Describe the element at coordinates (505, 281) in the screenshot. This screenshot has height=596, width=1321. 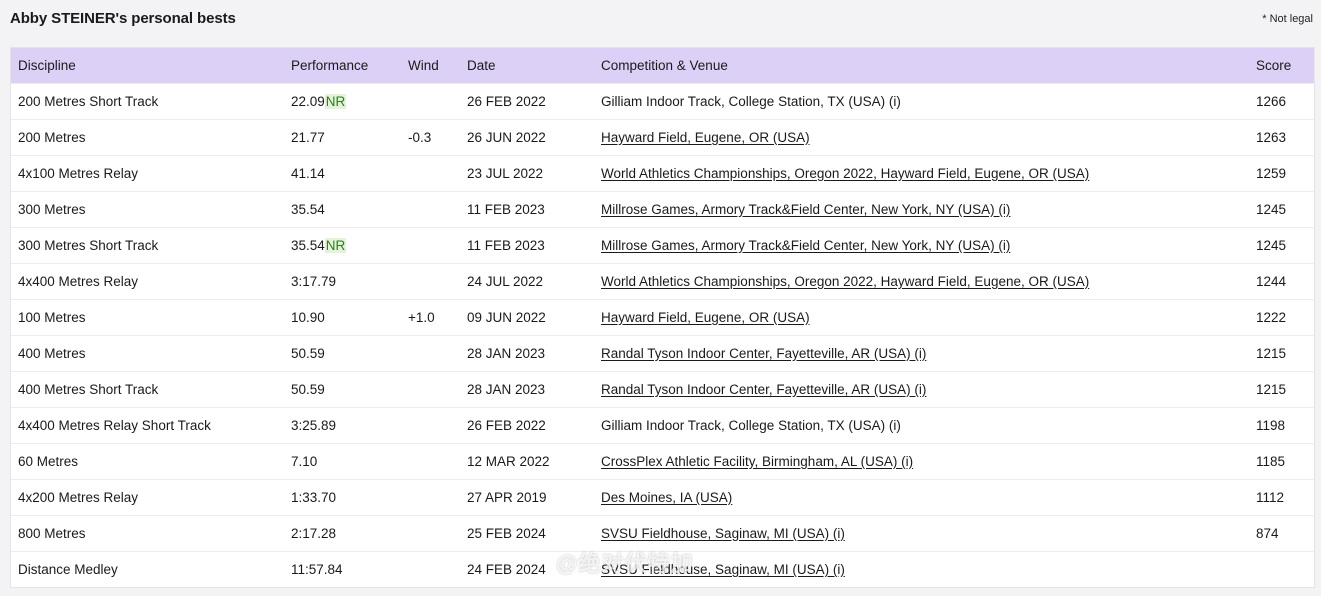
I see `cell-date: 24 JUL 2022` at that location.